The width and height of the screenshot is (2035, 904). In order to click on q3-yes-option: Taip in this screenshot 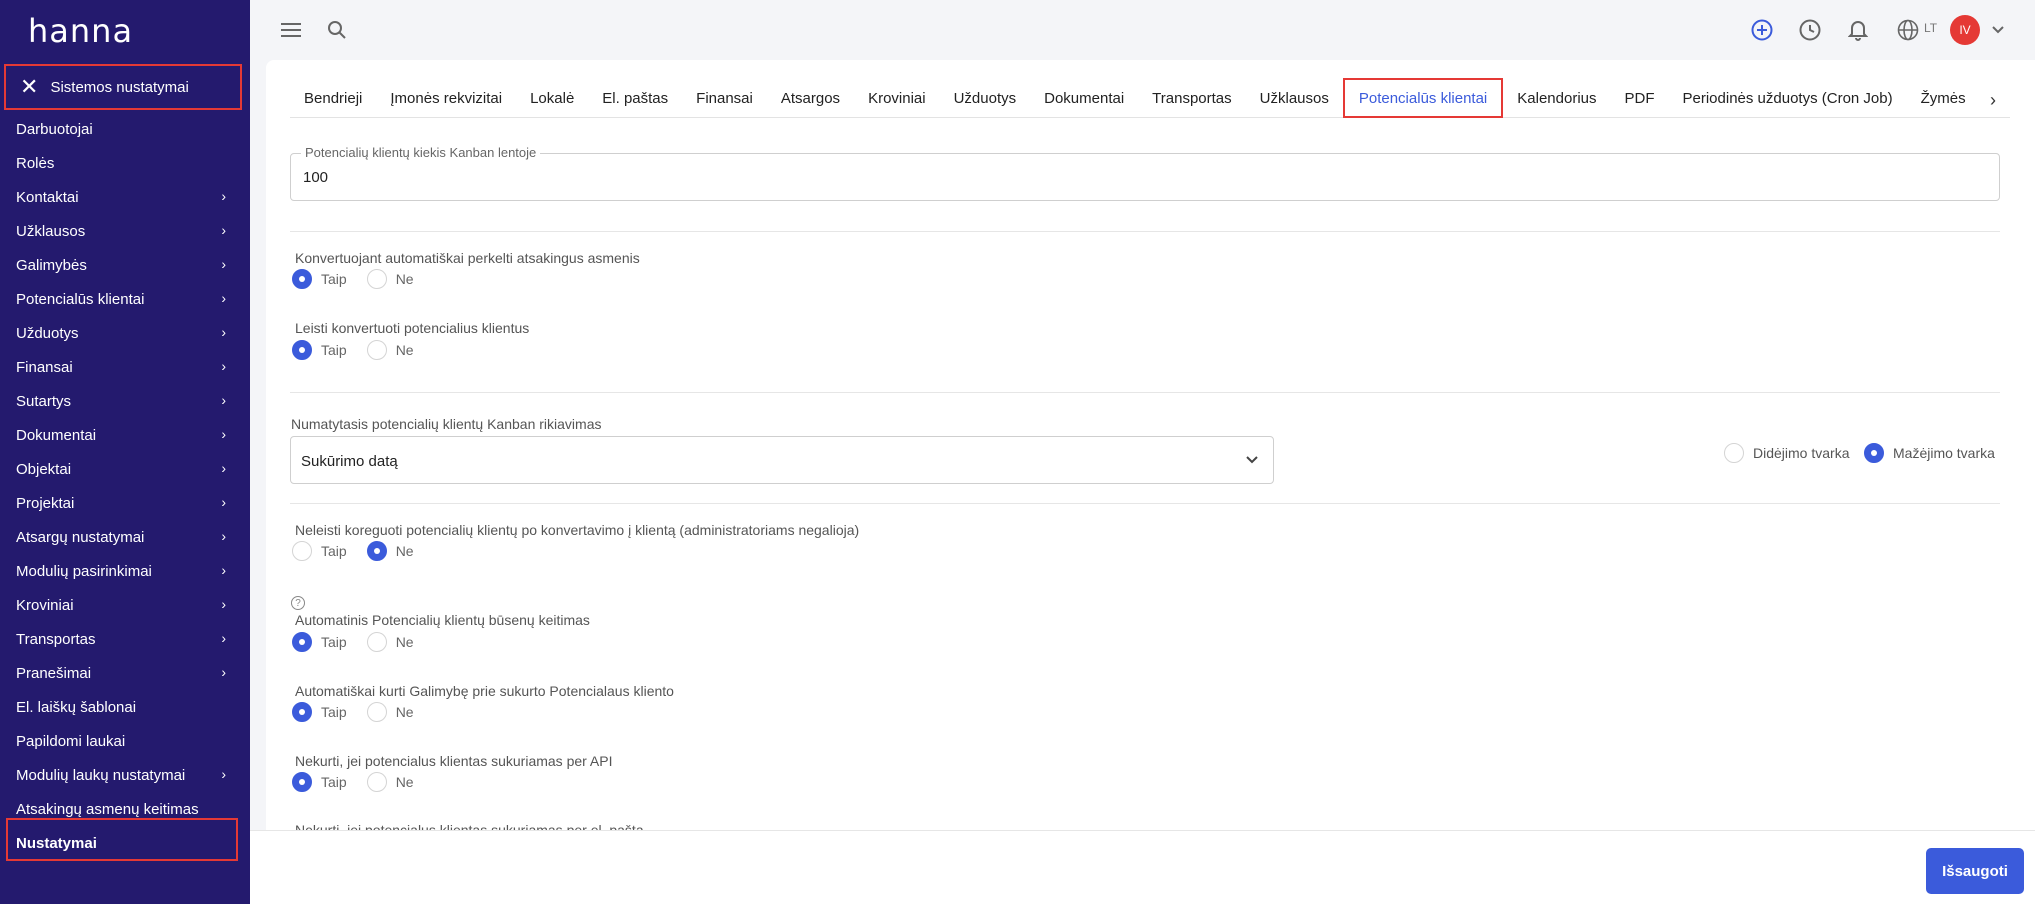, I will do `click(319, 551)`.